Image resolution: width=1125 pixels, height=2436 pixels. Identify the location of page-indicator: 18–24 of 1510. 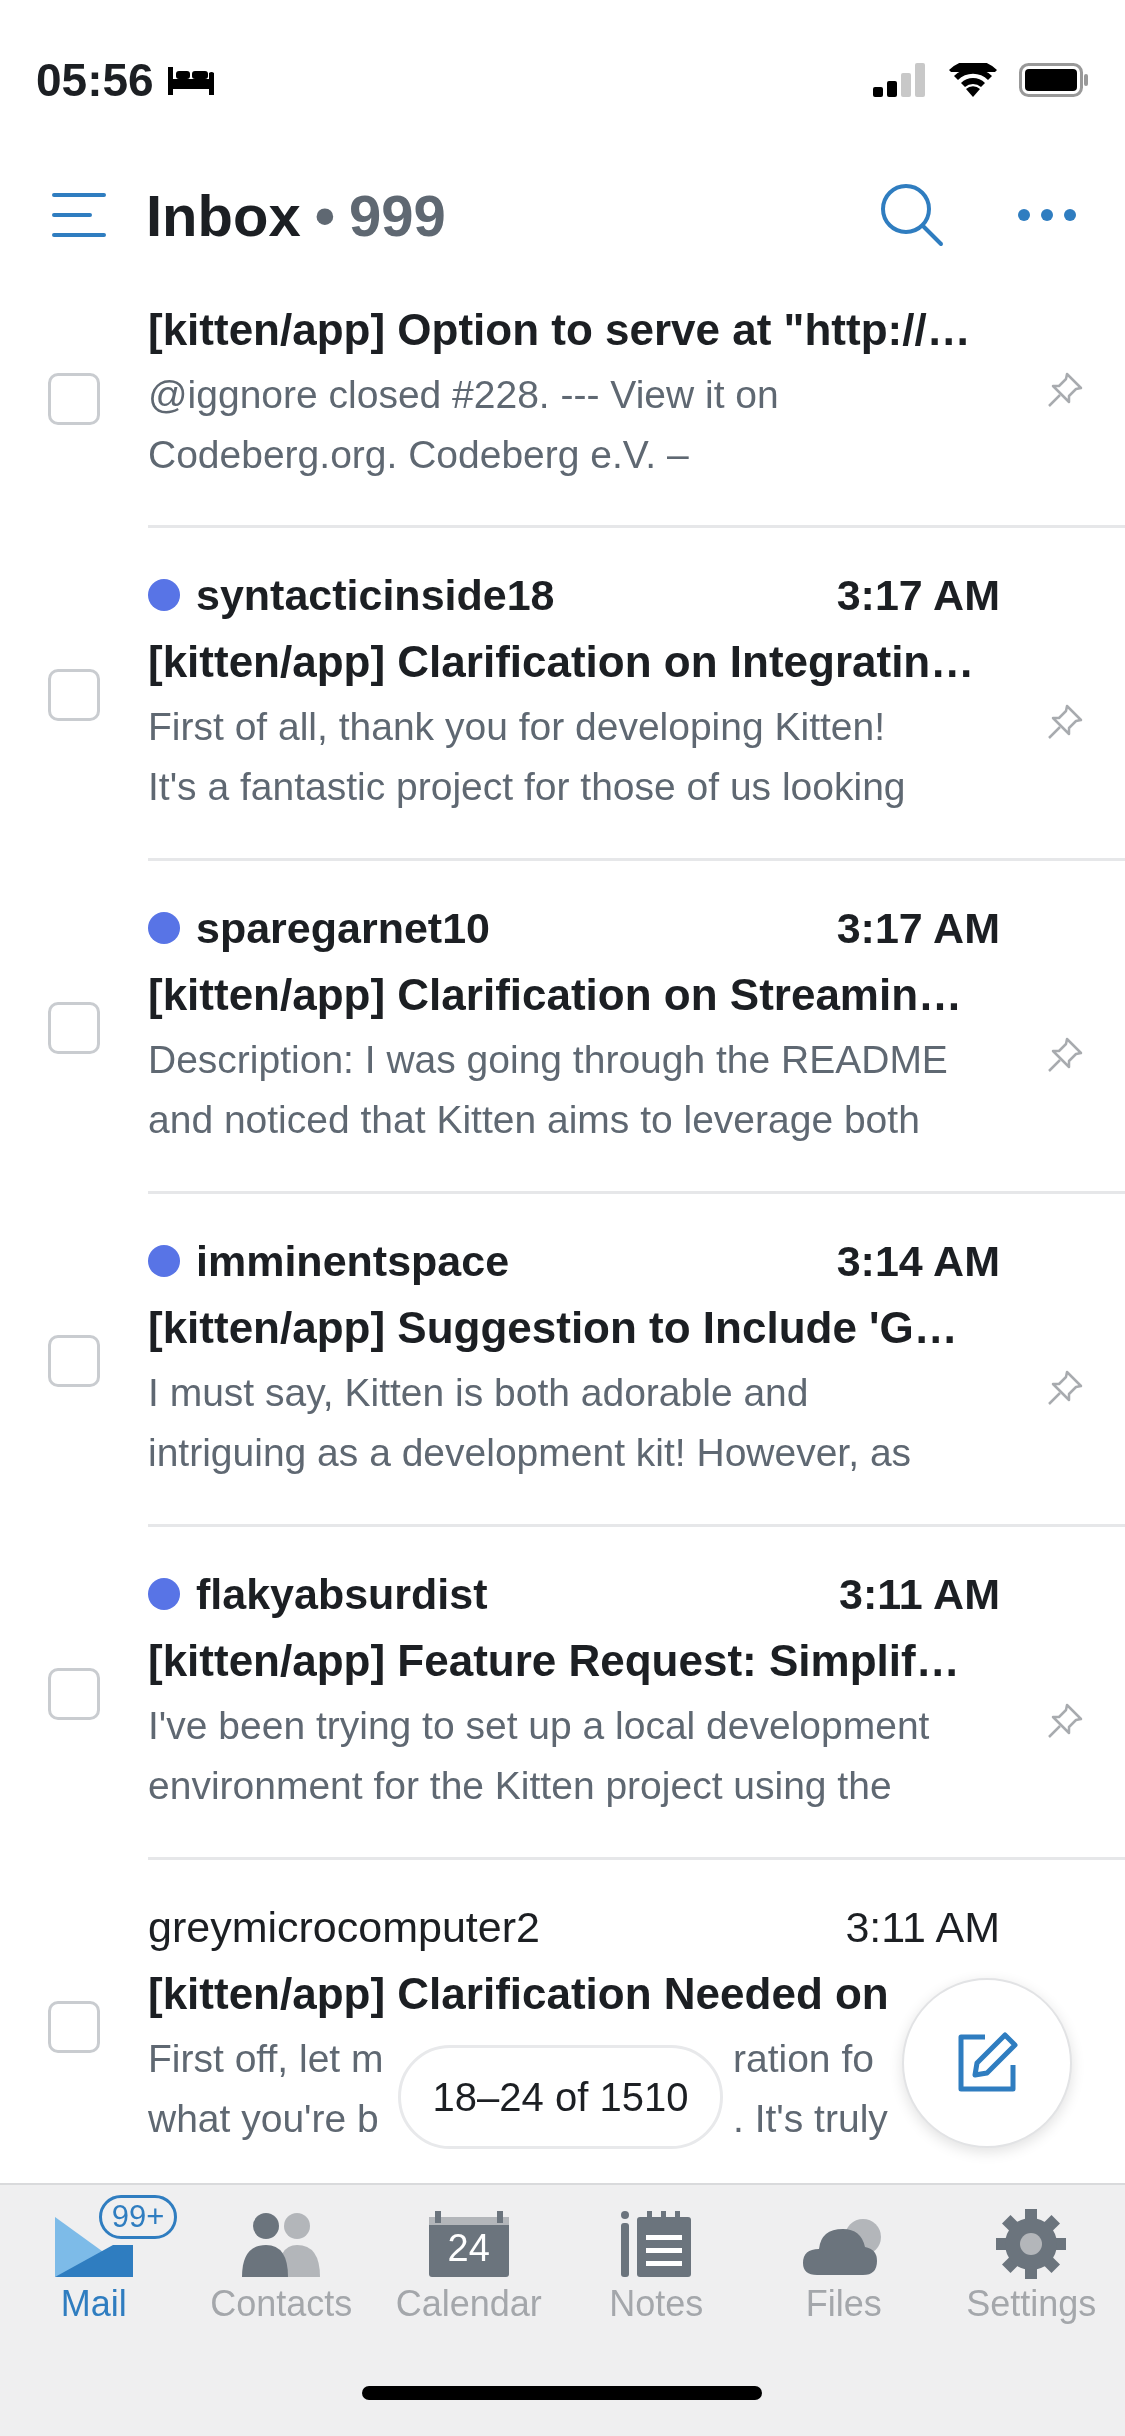
(560, 2097).